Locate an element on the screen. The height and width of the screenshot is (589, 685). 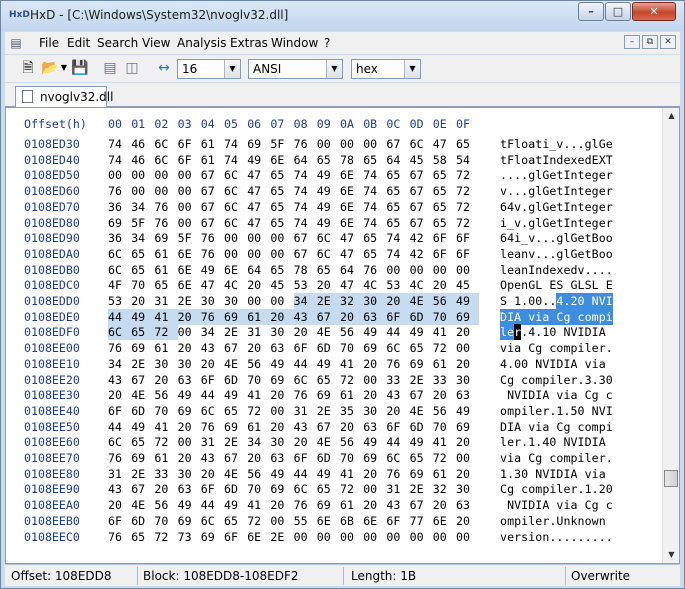
hex-byte: 69 is located at coordinates (211, 537).